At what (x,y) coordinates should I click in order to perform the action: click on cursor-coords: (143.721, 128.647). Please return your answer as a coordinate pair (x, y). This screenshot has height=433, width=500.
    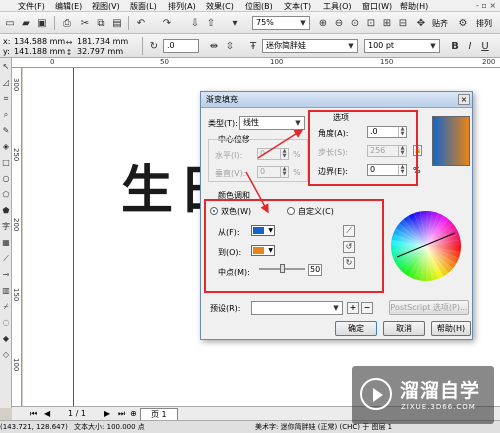
    Looking at the image, I should click on (34, 427).